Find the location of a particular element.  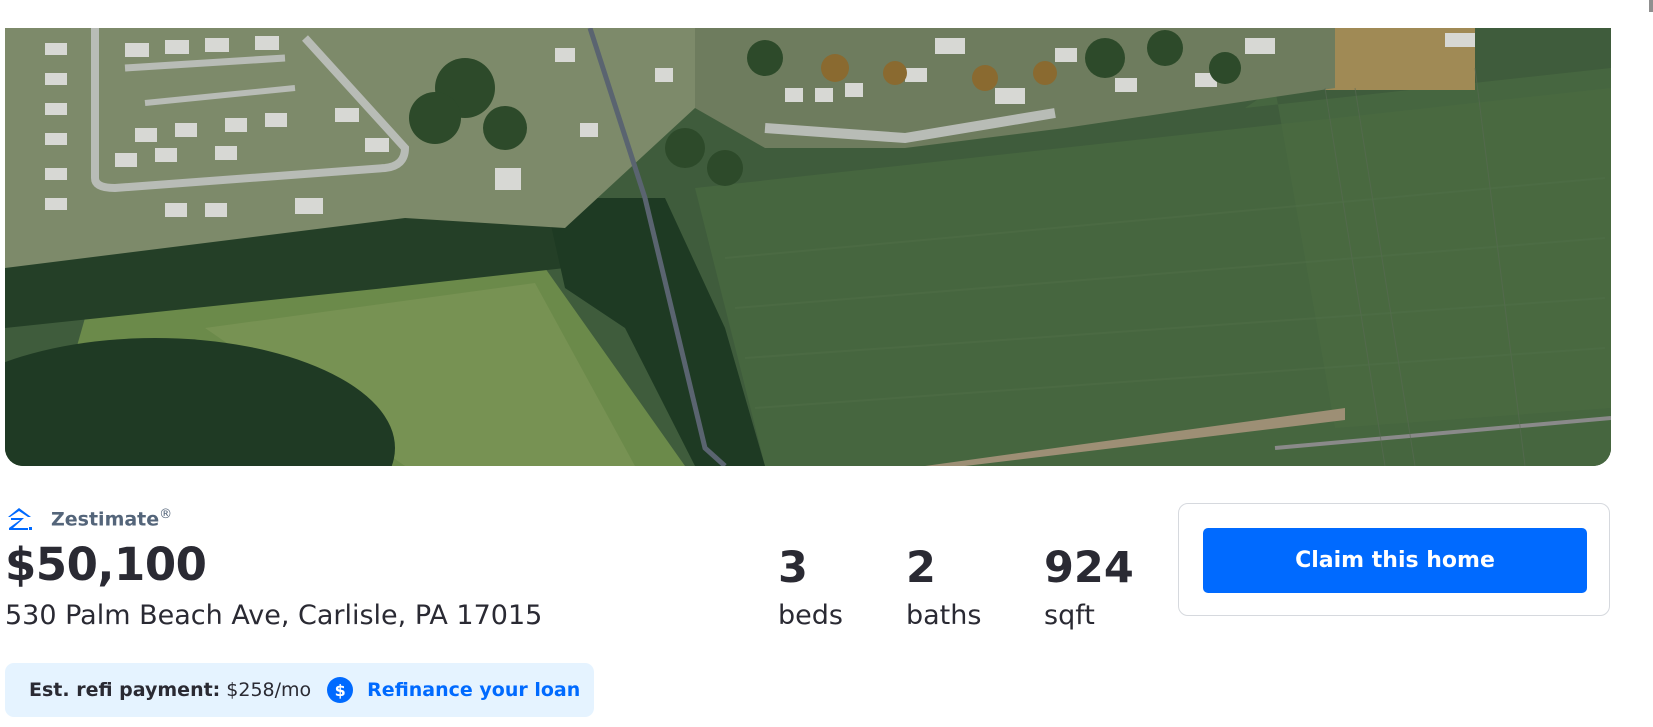

fact-beds: 3 beds is located at coordinates (810, 588).